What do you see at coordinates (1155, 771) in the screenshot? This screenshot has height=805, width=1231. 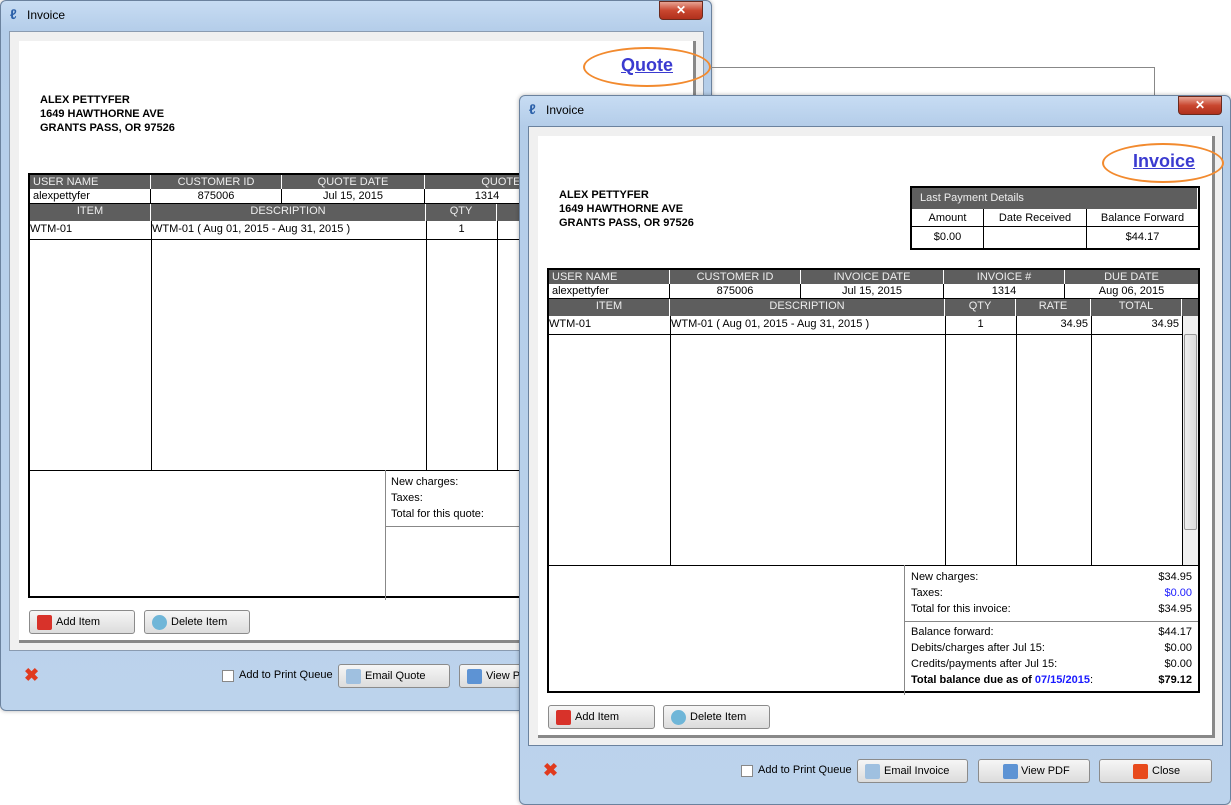 I see `close-button: Close` at bounding box center [1155, 771].